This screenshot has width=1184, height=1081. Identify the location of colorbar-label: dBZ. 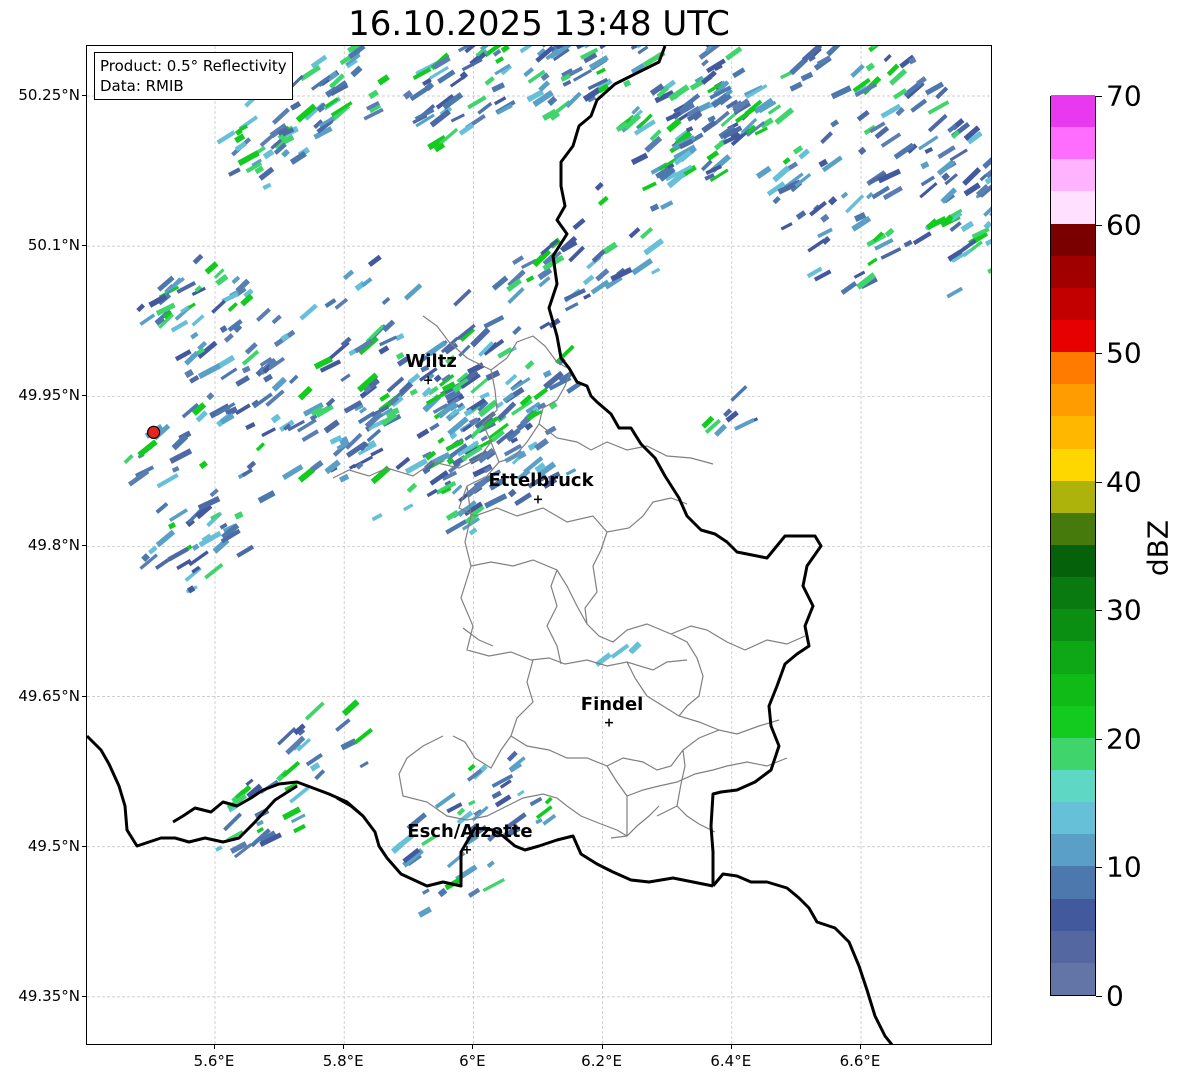
(1158, 548).